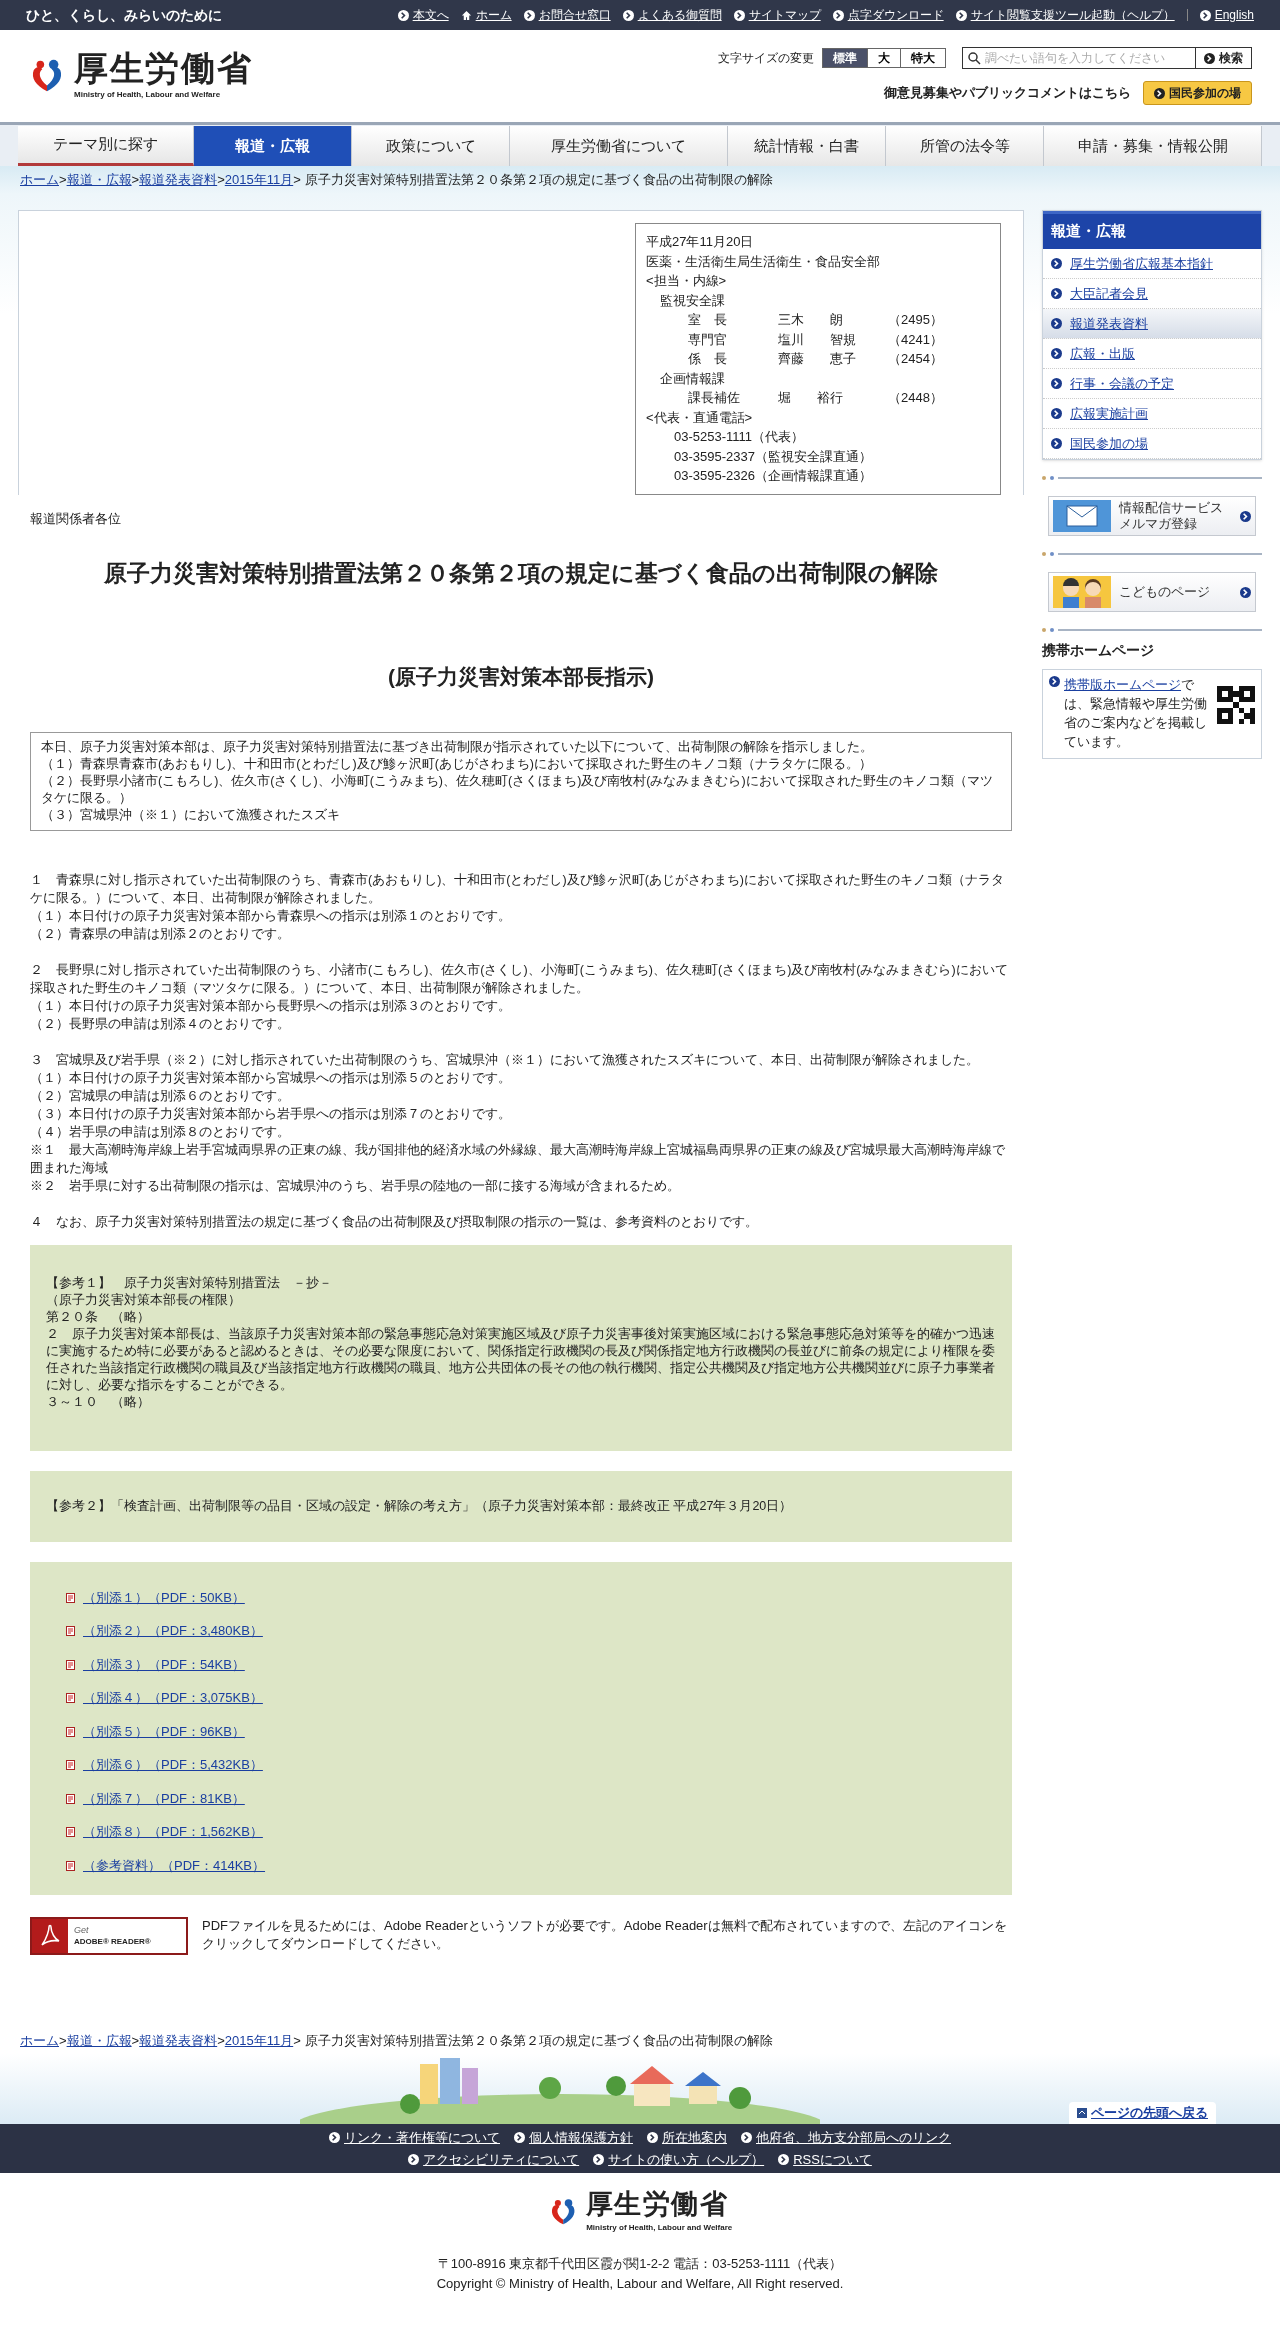  I want to click on body-text: （３）本日付けの原子力災害対策本部から岩手県への指示は別添７のとおりです。, so click(271, 1114).